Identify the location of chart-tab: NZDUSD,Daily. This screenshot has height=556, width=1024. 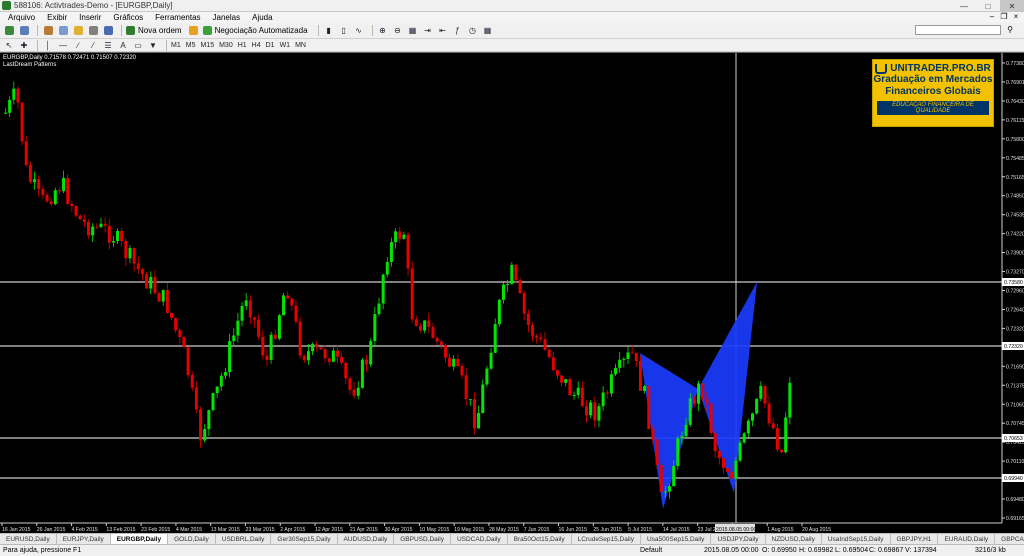
(794, 539).